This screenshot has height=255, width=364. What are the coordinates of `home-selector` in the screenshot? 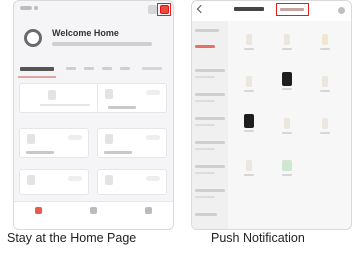 It's located at (29, 9).